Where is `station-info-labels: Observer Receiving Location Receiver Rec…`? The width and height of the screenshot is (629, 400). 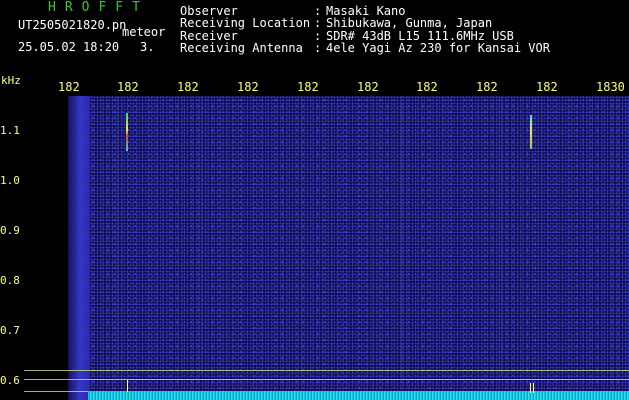 station-info-labels: Observer Receiving Location Receiver Rec… is located at coordinates (245, 29).